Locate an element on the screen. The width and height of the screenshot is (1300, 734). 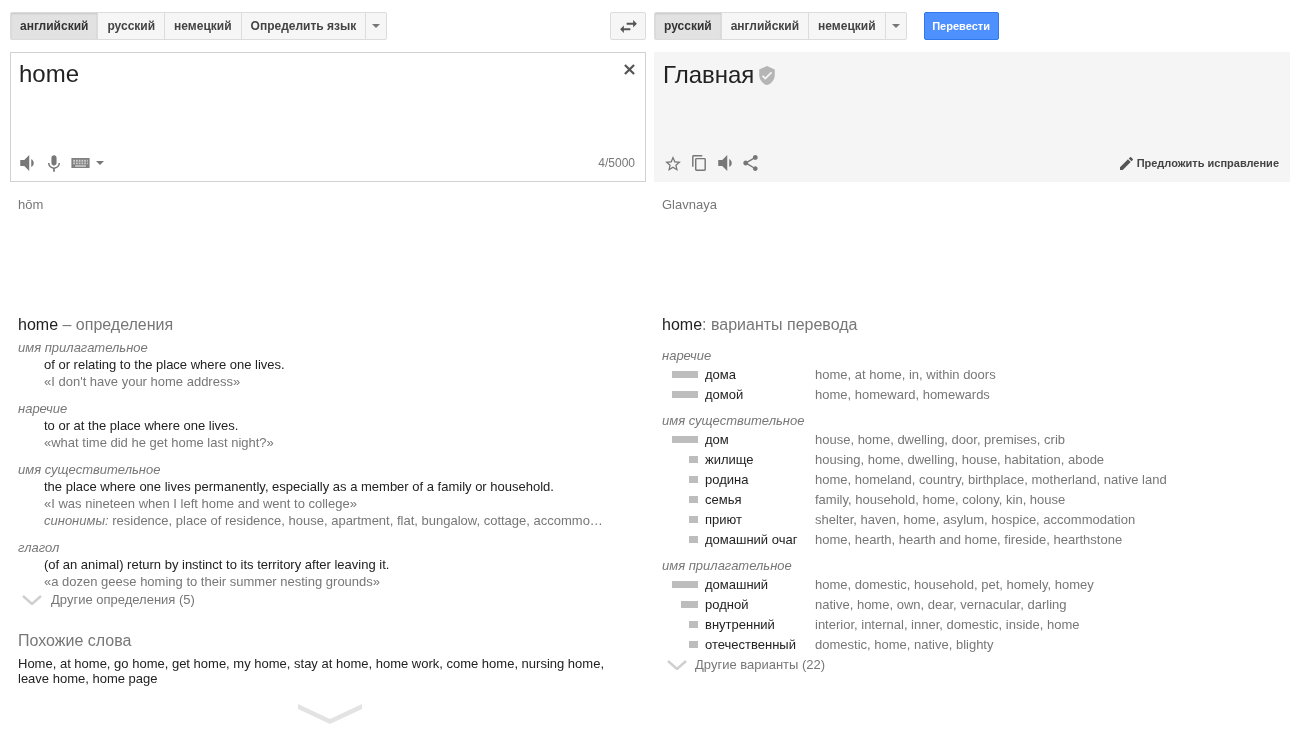
back-translations: home, at home, in, within doors is located at coordinates (905, 374).